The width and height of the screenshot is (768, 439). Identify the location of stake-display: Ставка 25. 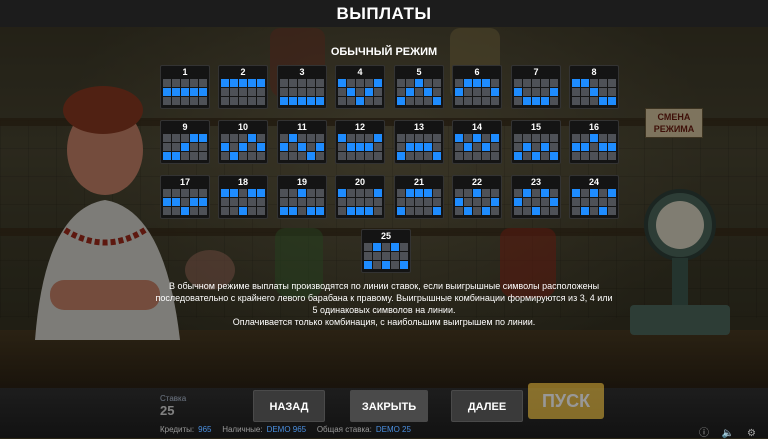
(190, 407).